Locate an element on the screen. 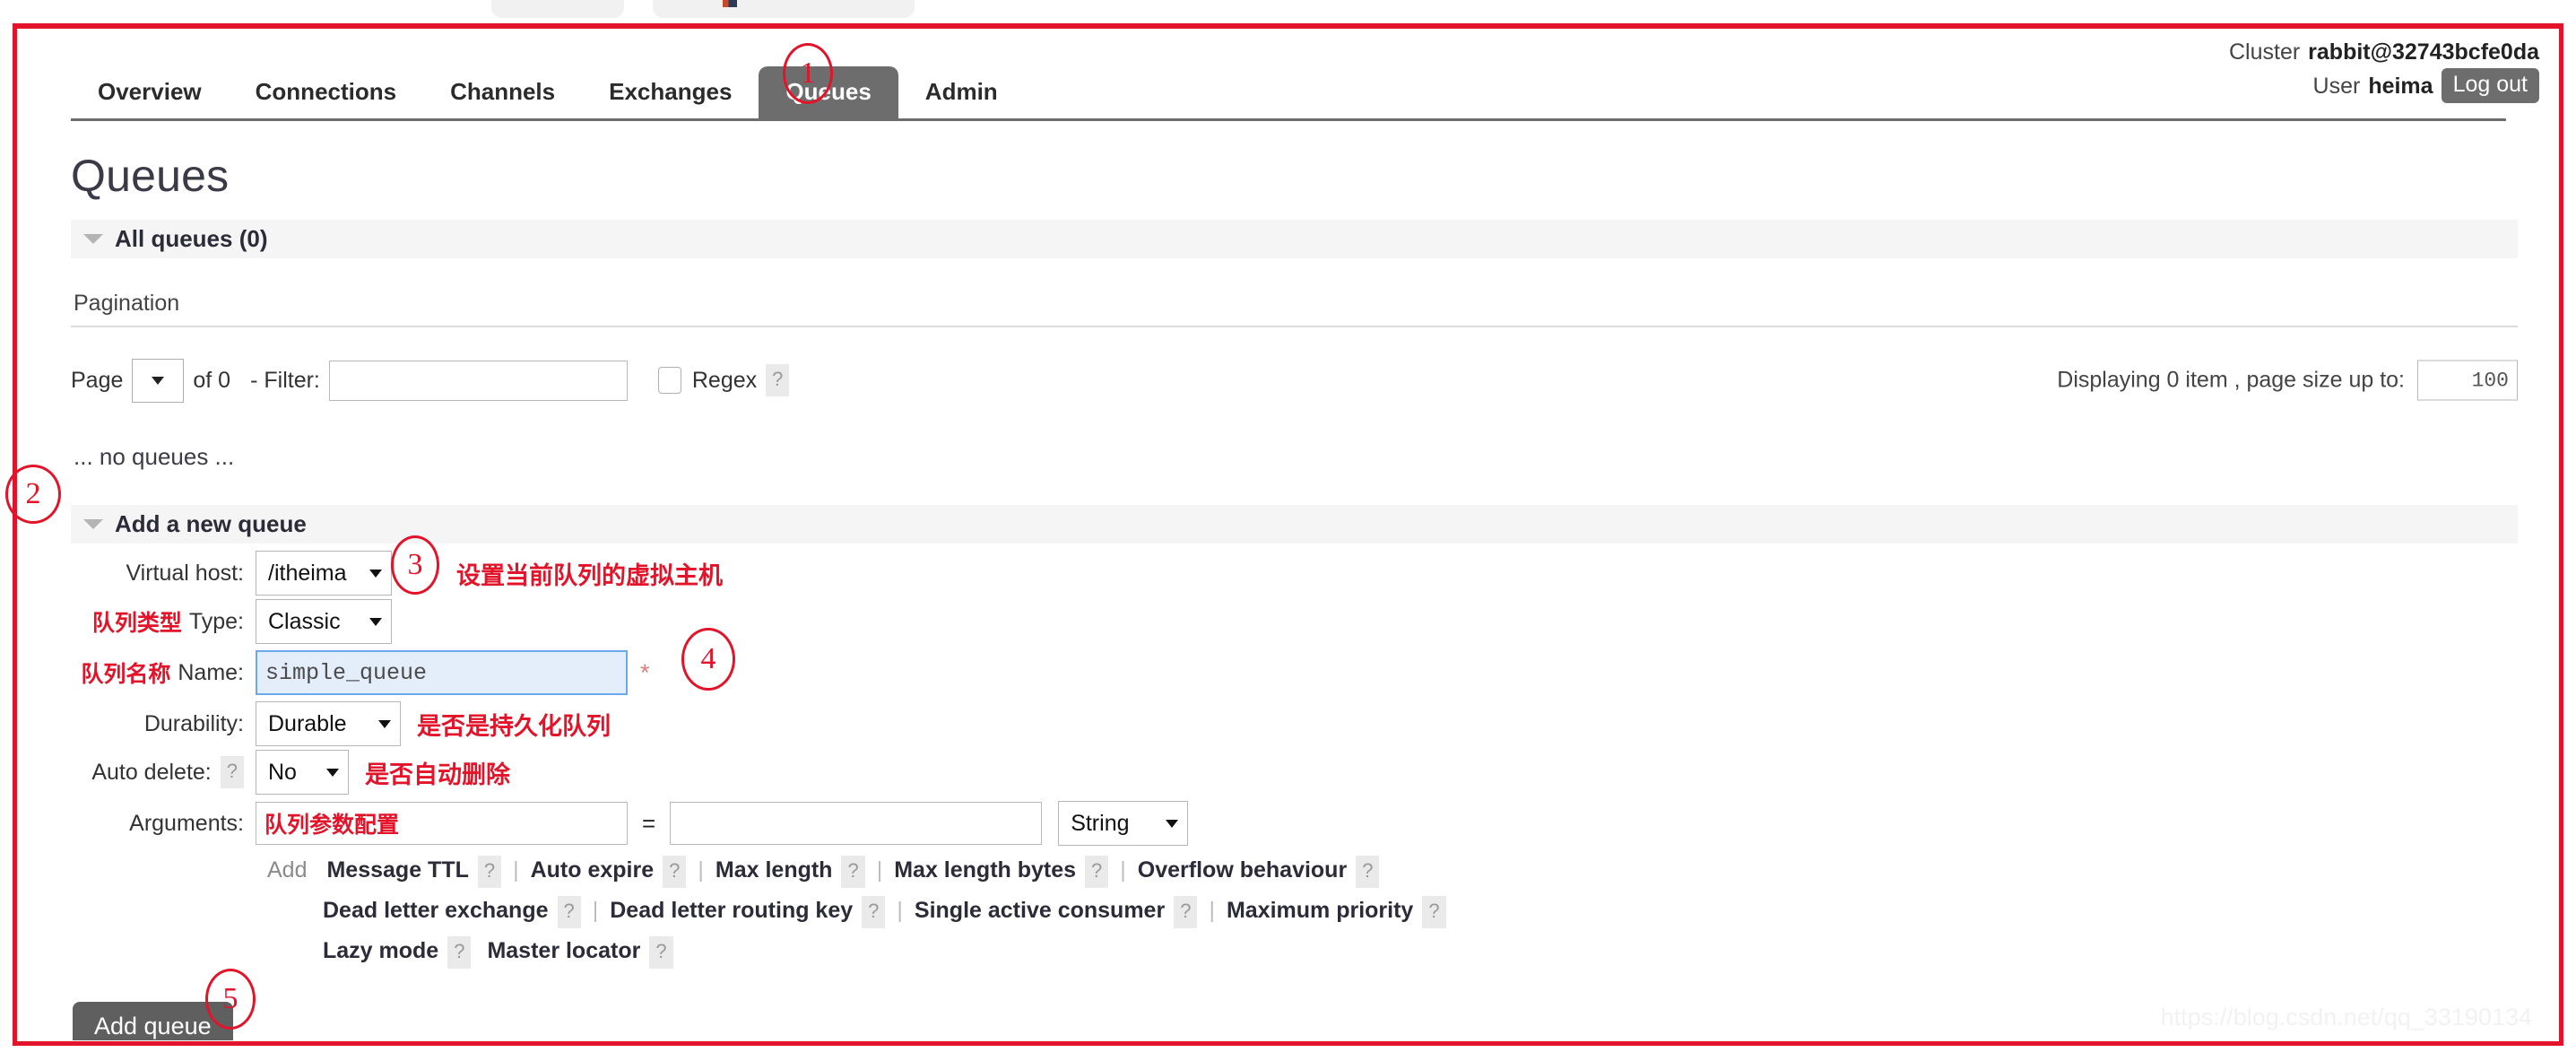 The width and height of the screenshot is (2576, 1061). preset-max-length: Max length is located at coordinates (774, 870).